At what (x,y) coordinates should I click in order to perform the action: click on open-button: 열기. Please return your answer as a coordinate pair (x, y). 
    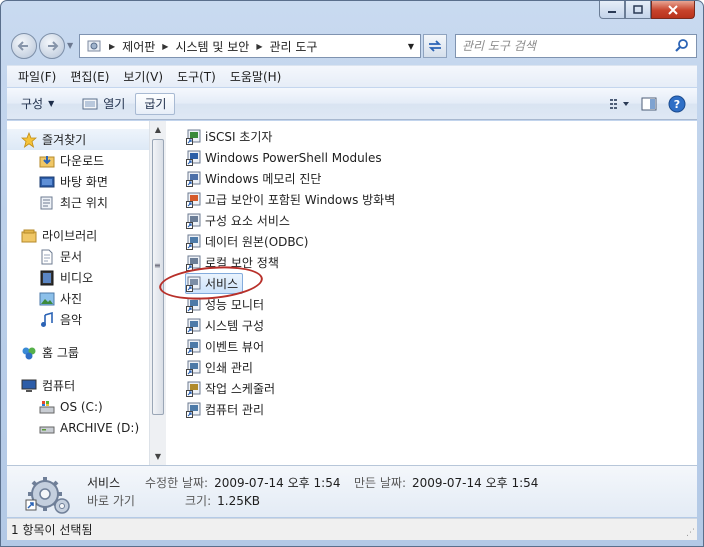
    Looking at the image, I should click on (103, 104).